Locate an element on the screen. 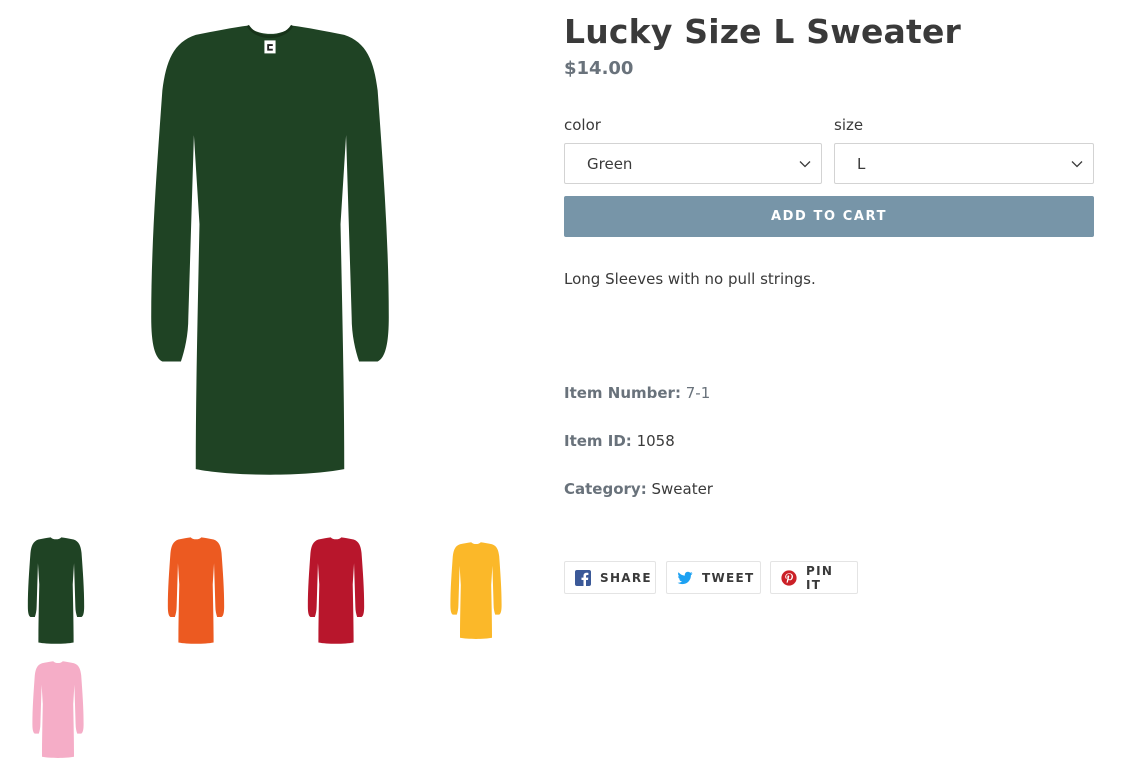 The height and width of the screenshot is (766, 1123). thumbnail-pink is located at coordinates (58, 710).